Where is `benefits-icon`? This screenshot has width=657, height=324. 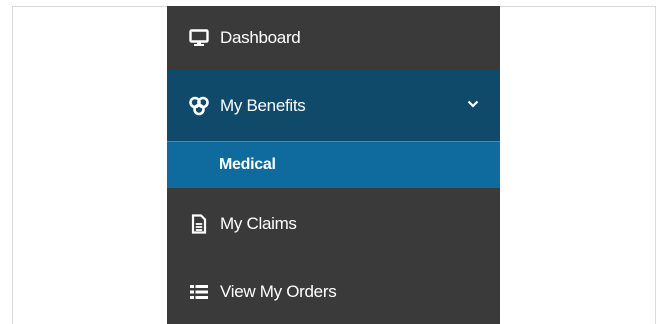 benefits-icon is located at coordinates (199, 106).